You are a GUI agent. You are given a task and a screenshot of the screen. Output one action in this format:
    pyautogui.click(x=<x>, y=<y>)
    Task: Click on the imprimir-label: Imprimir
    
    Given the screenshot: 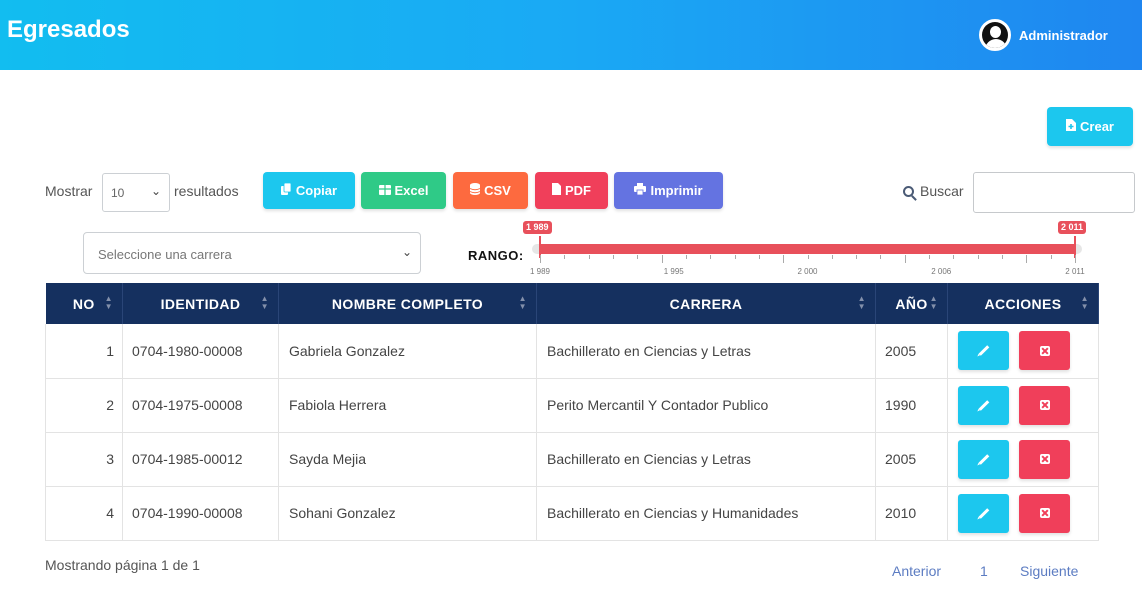 What is the action you would take?
    pyautogui.click(x=676, y=190)
    